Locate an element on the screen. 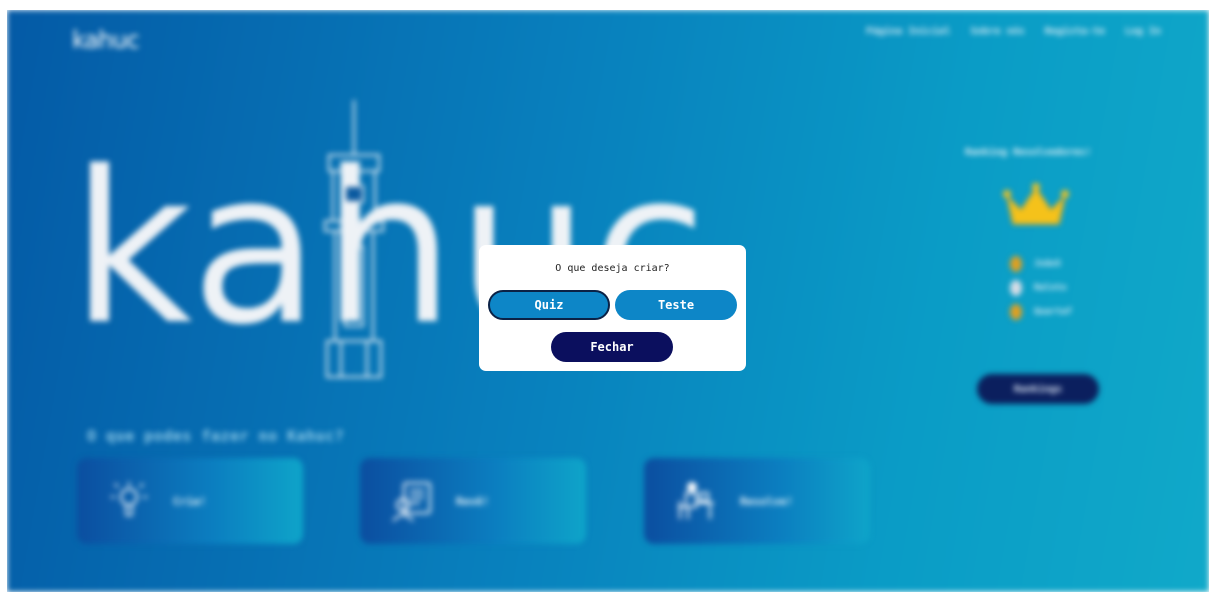 This screenshot has height=595, width=1212. close-button: Fechar is located at coordinates (612, 347).